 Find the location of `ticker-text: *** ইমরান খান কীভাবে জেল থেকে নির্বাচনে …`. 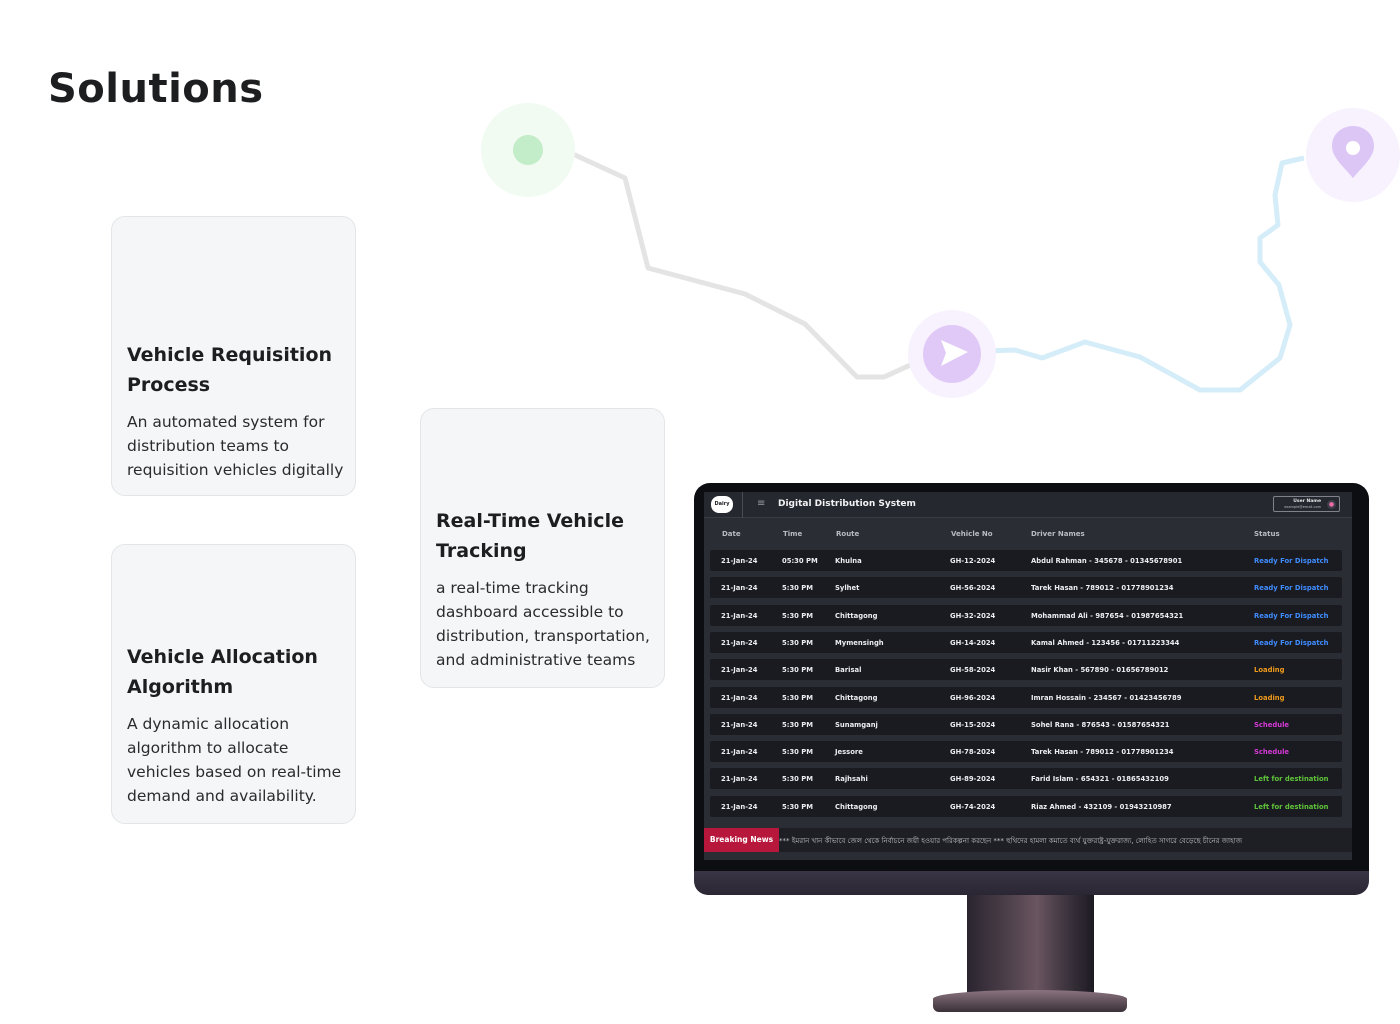

ticker-text: *** ইমরান খান কীভাবে জেল থেকে নির্বাচনে … is located at coordinates (1011, 841).